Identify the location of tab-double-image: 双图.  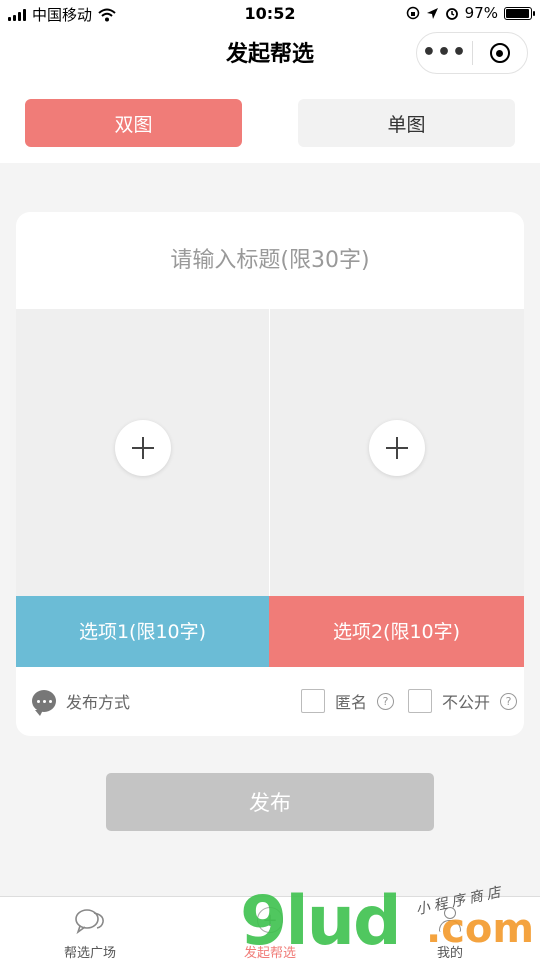
(133, 123).